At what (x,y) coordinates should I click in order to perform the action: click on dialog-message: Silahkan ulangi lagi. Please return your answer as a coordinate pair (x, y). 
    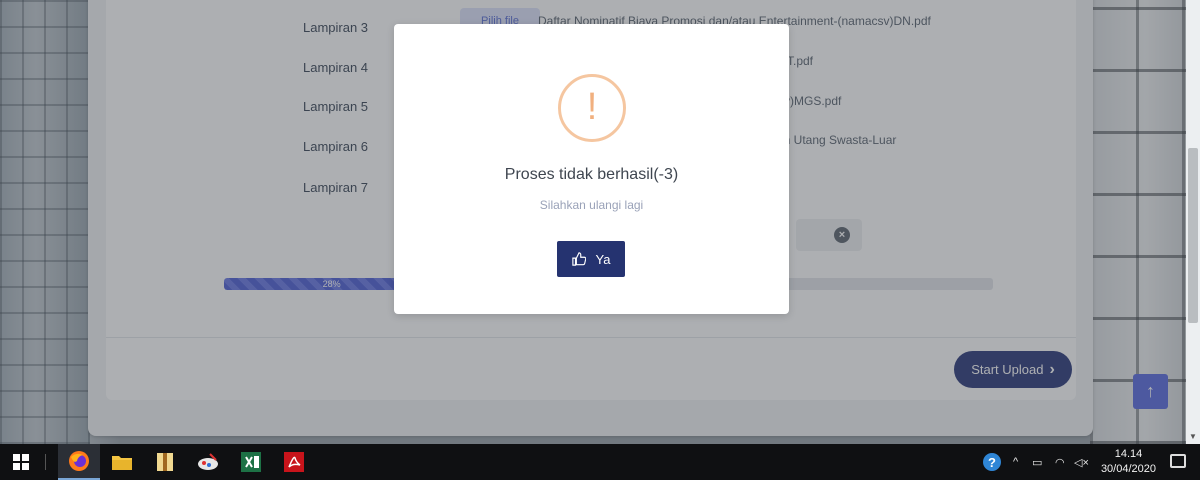
    Looking at the image, I should click on (591, 205).